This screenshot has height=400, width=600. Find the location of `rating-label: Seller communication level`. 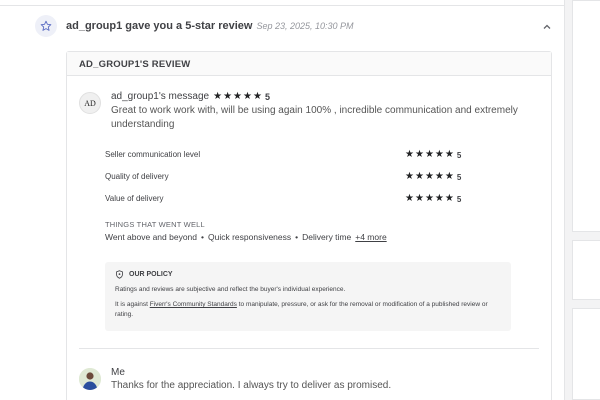

rating-label: Seller communication level is located at coordinates (153, 154).